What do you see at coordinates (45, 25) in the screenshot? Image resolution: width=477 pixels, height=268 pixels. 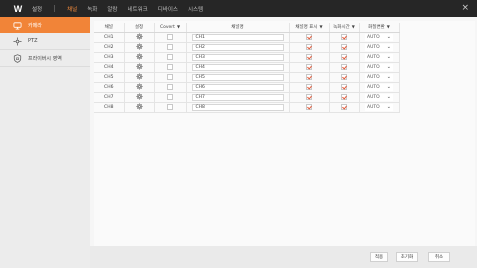 I see `sidebar-item-camera: 카메라` at bounding box center [45, 25].